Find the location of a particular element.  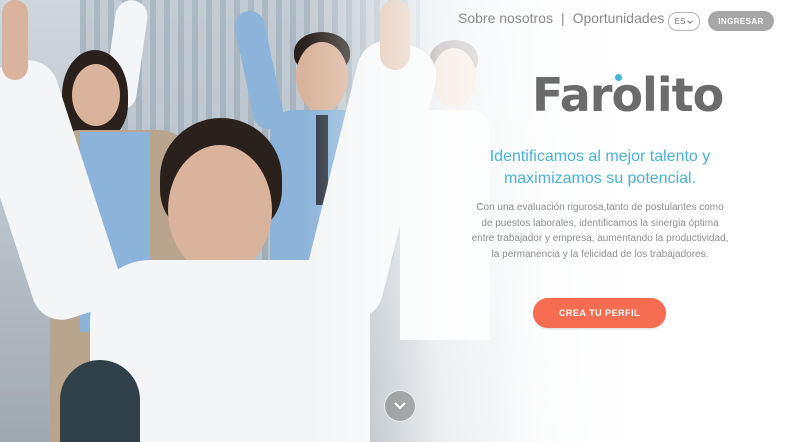

hero-headline-line1: Identificamos al mejor talento y is located at coordinates (600, 156).